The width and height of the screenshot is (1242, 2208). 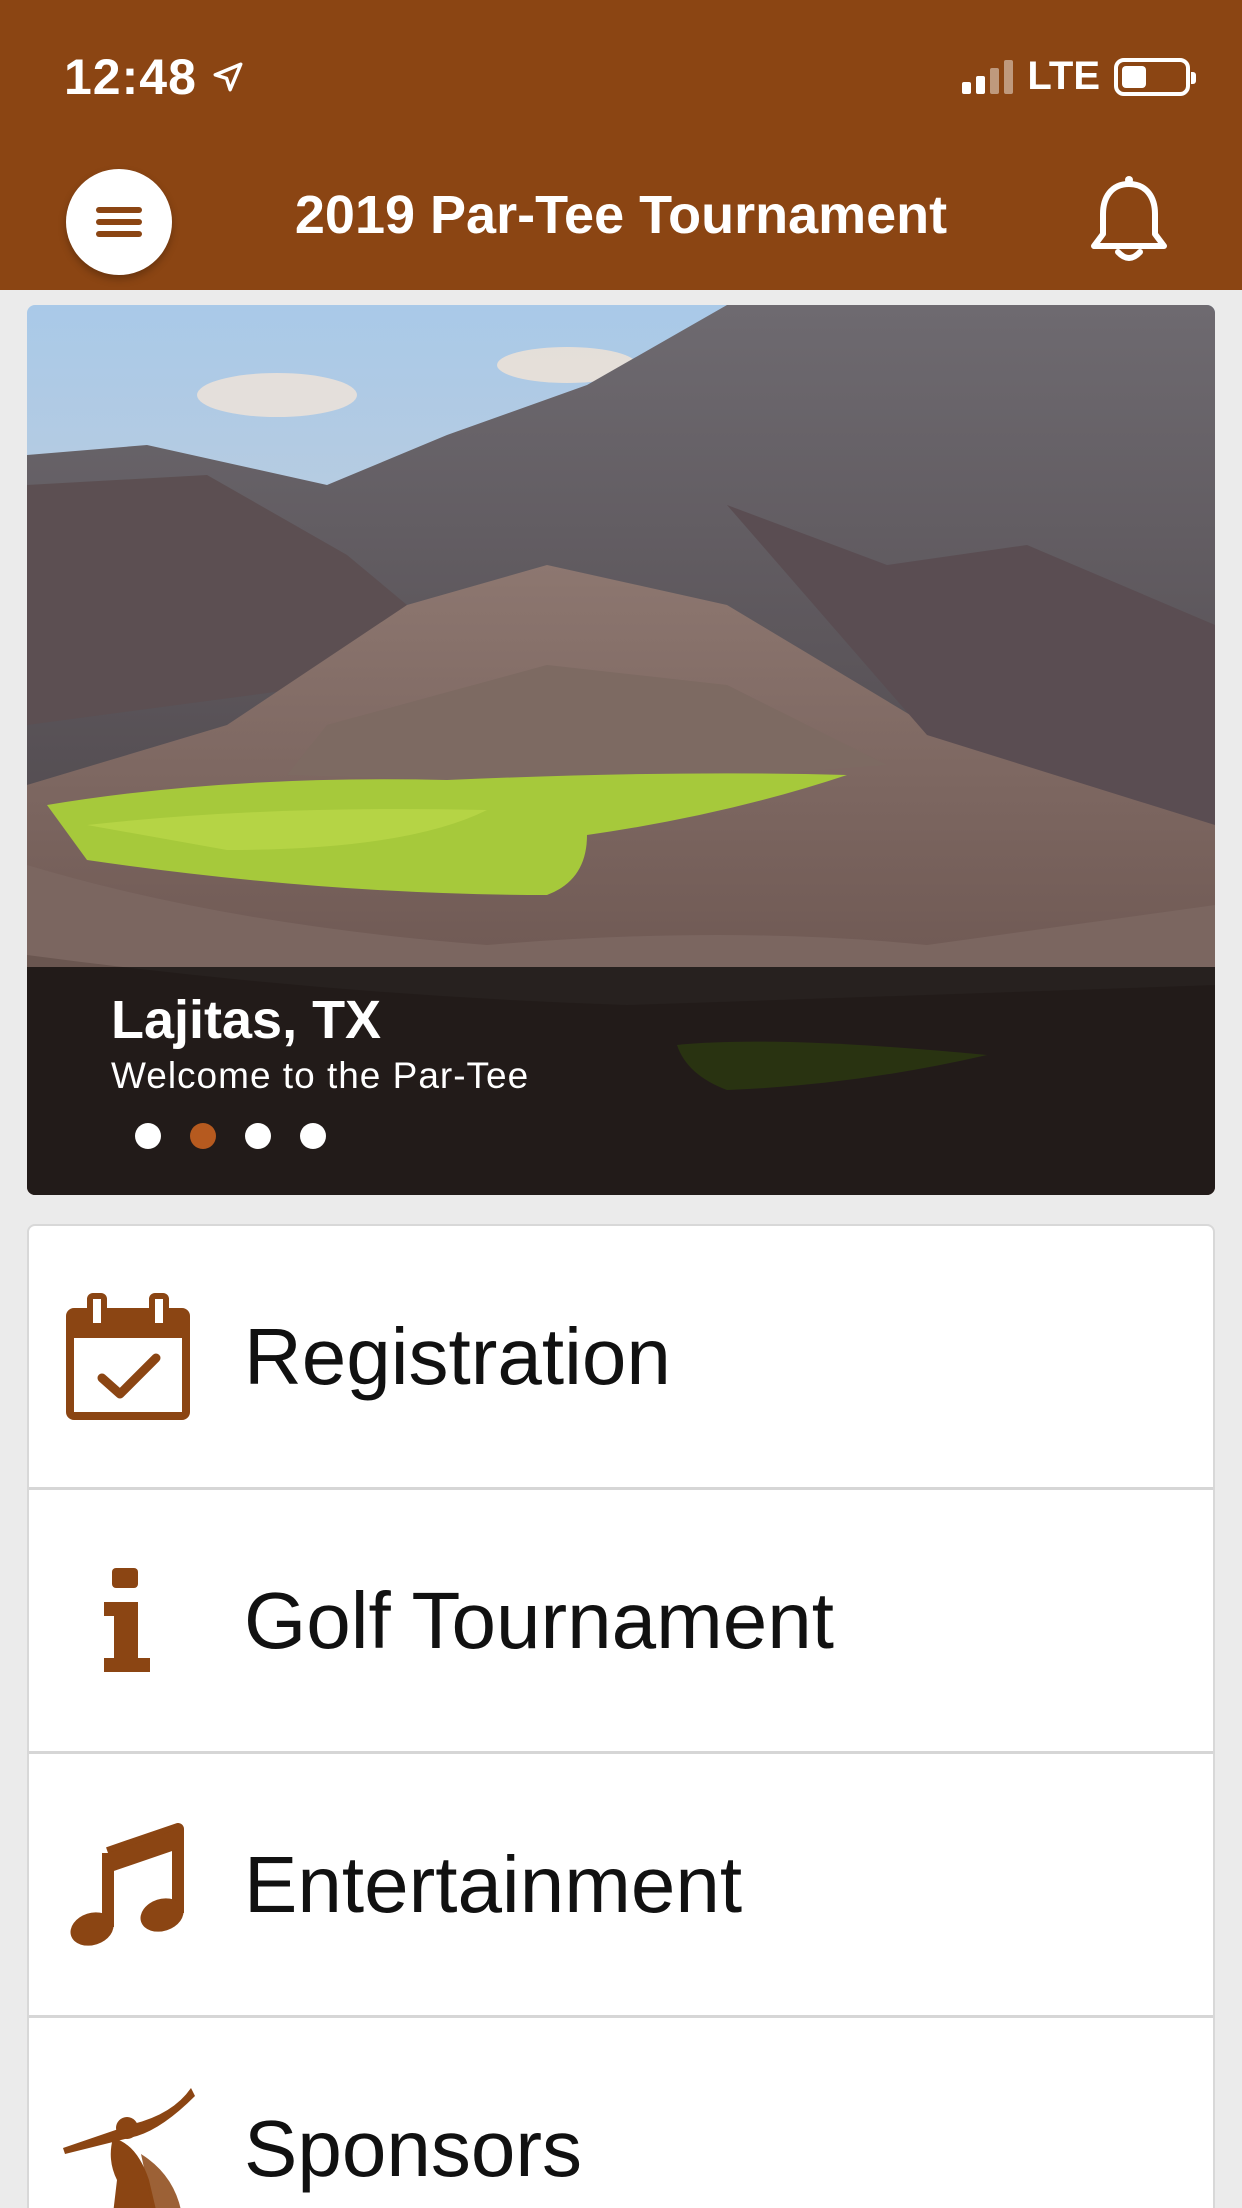 I want to click on music-note-icon, so click(x=128, y=1885).